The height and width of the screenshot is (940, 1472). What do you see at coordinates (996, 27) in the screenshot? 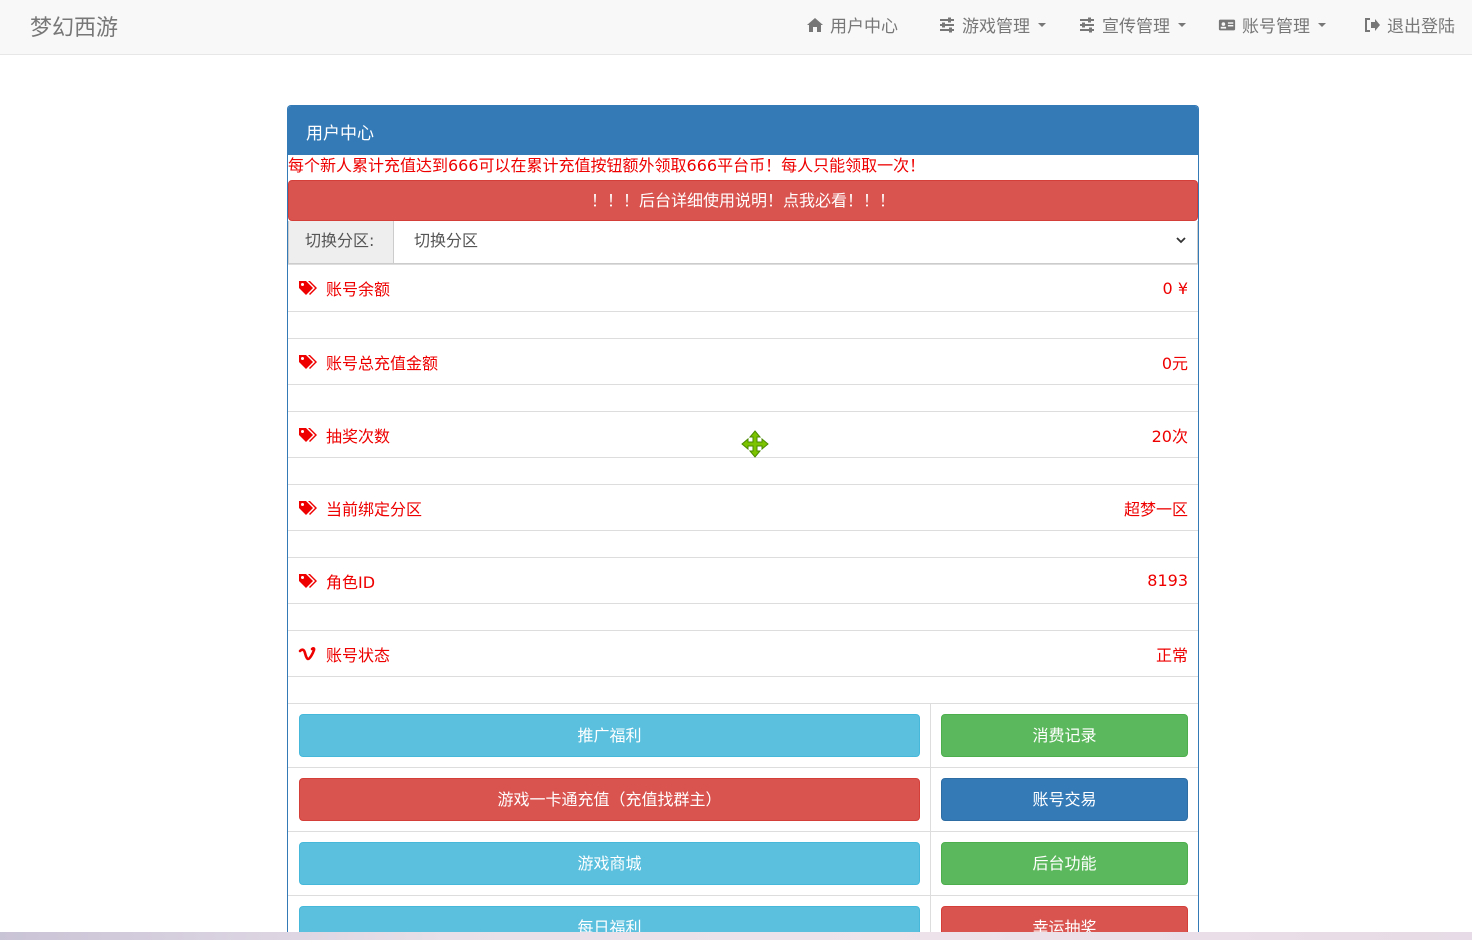
I see `nav-game-management-label: 游戏管理` at bounding box center [996, 27].